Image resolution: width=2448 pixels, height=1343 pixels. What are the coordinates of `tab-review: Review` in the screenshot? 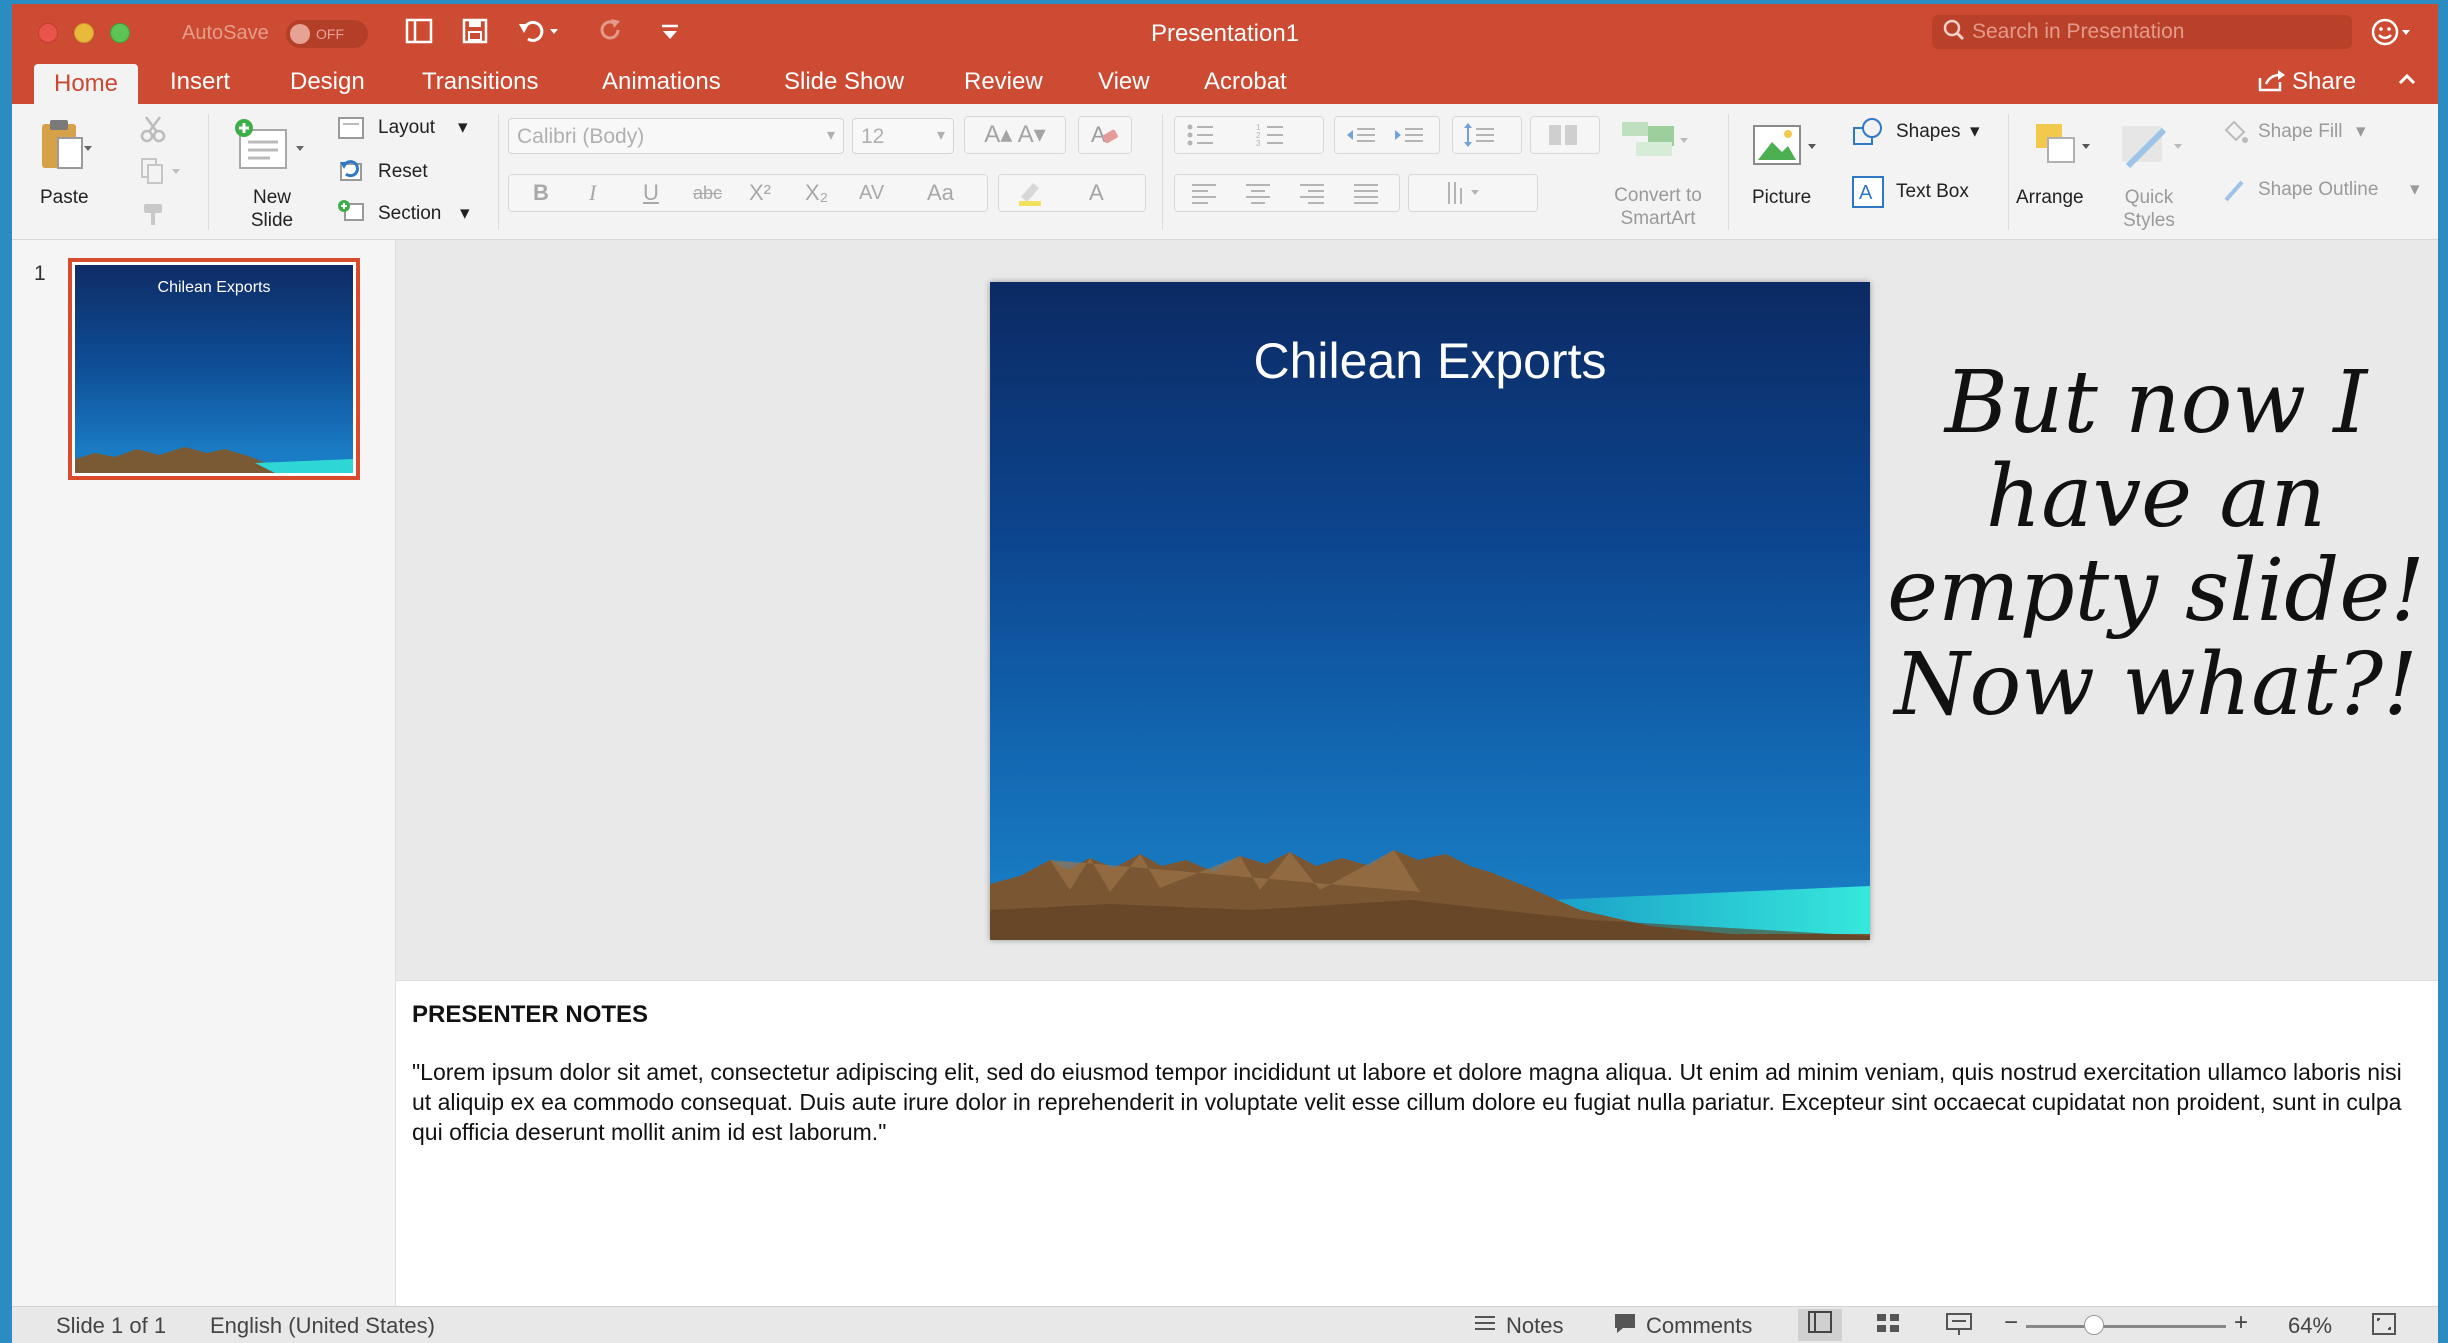 It's located at (1003, 82).